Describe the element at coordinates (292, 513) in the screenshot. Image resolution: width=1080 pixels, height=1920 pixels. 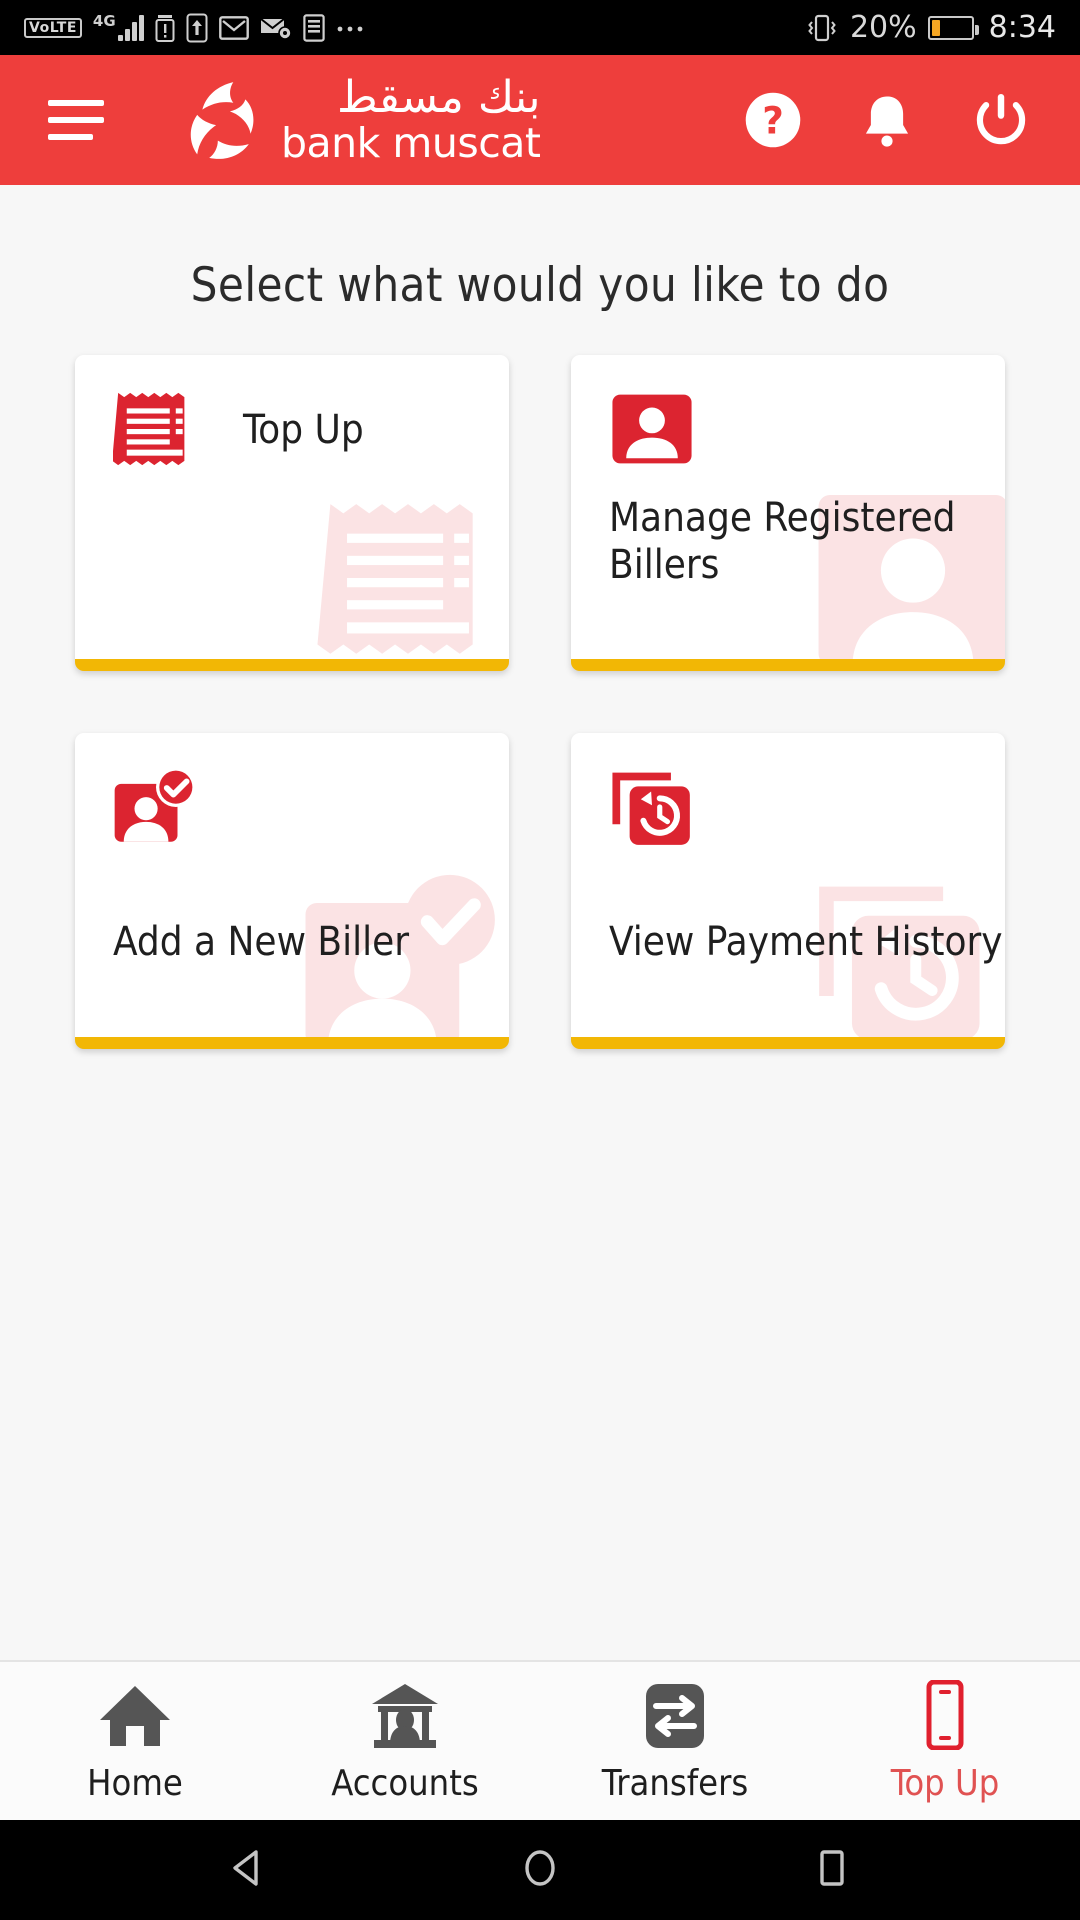
I see `card-top-up: Top Up` at that location.